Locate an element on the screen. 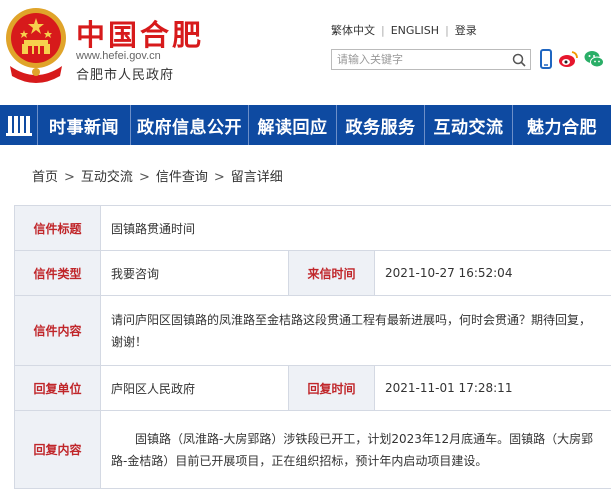  nav-services: 政务服务 is located at coordinates (381, 125).